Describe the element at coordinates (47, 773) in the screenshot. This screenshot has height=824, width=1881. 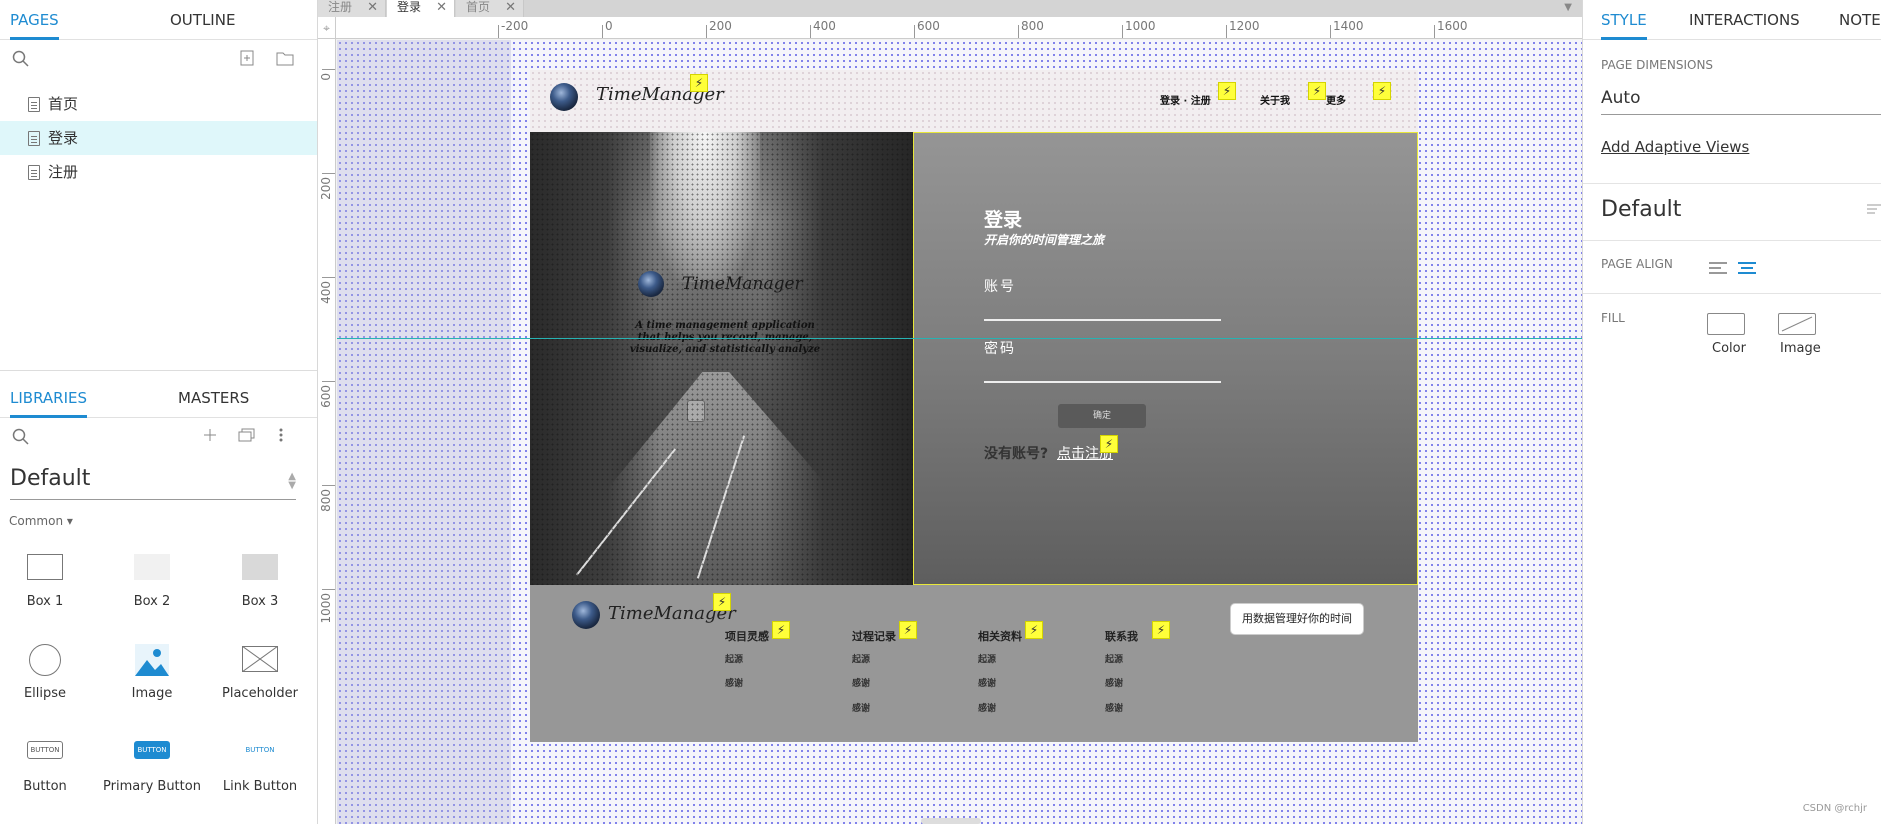
I see `widget-button: BUTTON Button` at that location.